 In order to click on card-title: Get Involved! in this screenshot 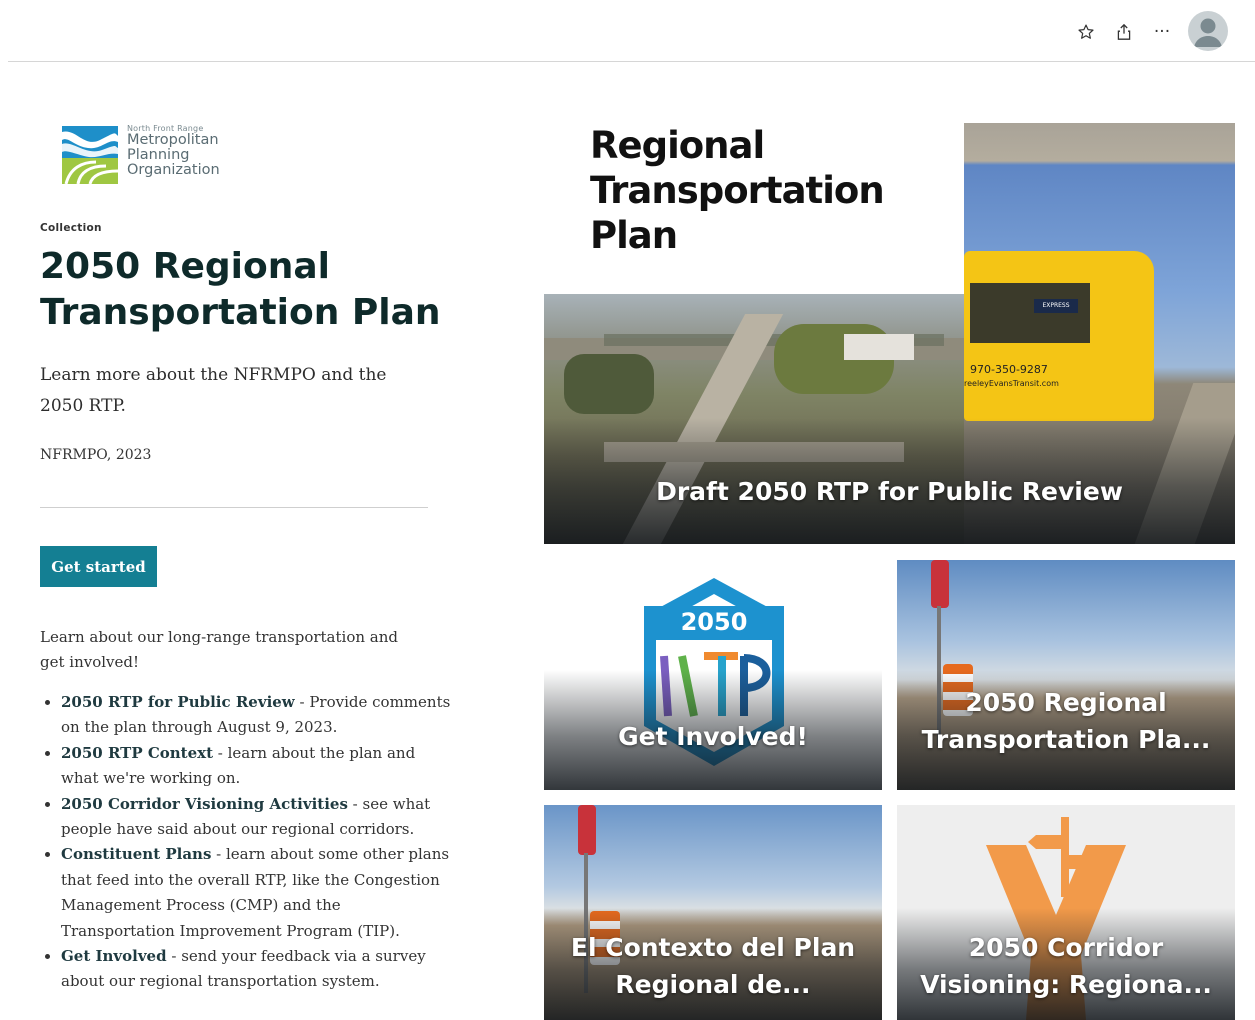, I will do `click(713, 736)`.